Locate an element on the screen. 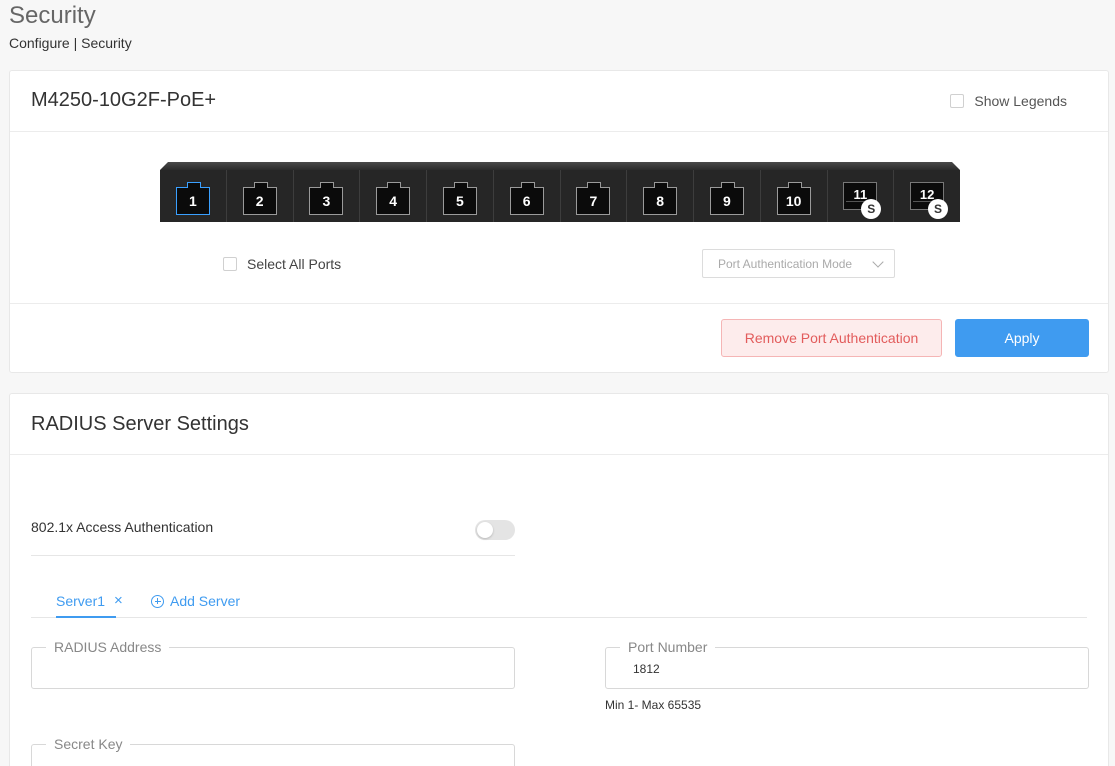 The width and height of the screenshot is (1115, 766). port-label: 1 is located at coordinates (192, 201).